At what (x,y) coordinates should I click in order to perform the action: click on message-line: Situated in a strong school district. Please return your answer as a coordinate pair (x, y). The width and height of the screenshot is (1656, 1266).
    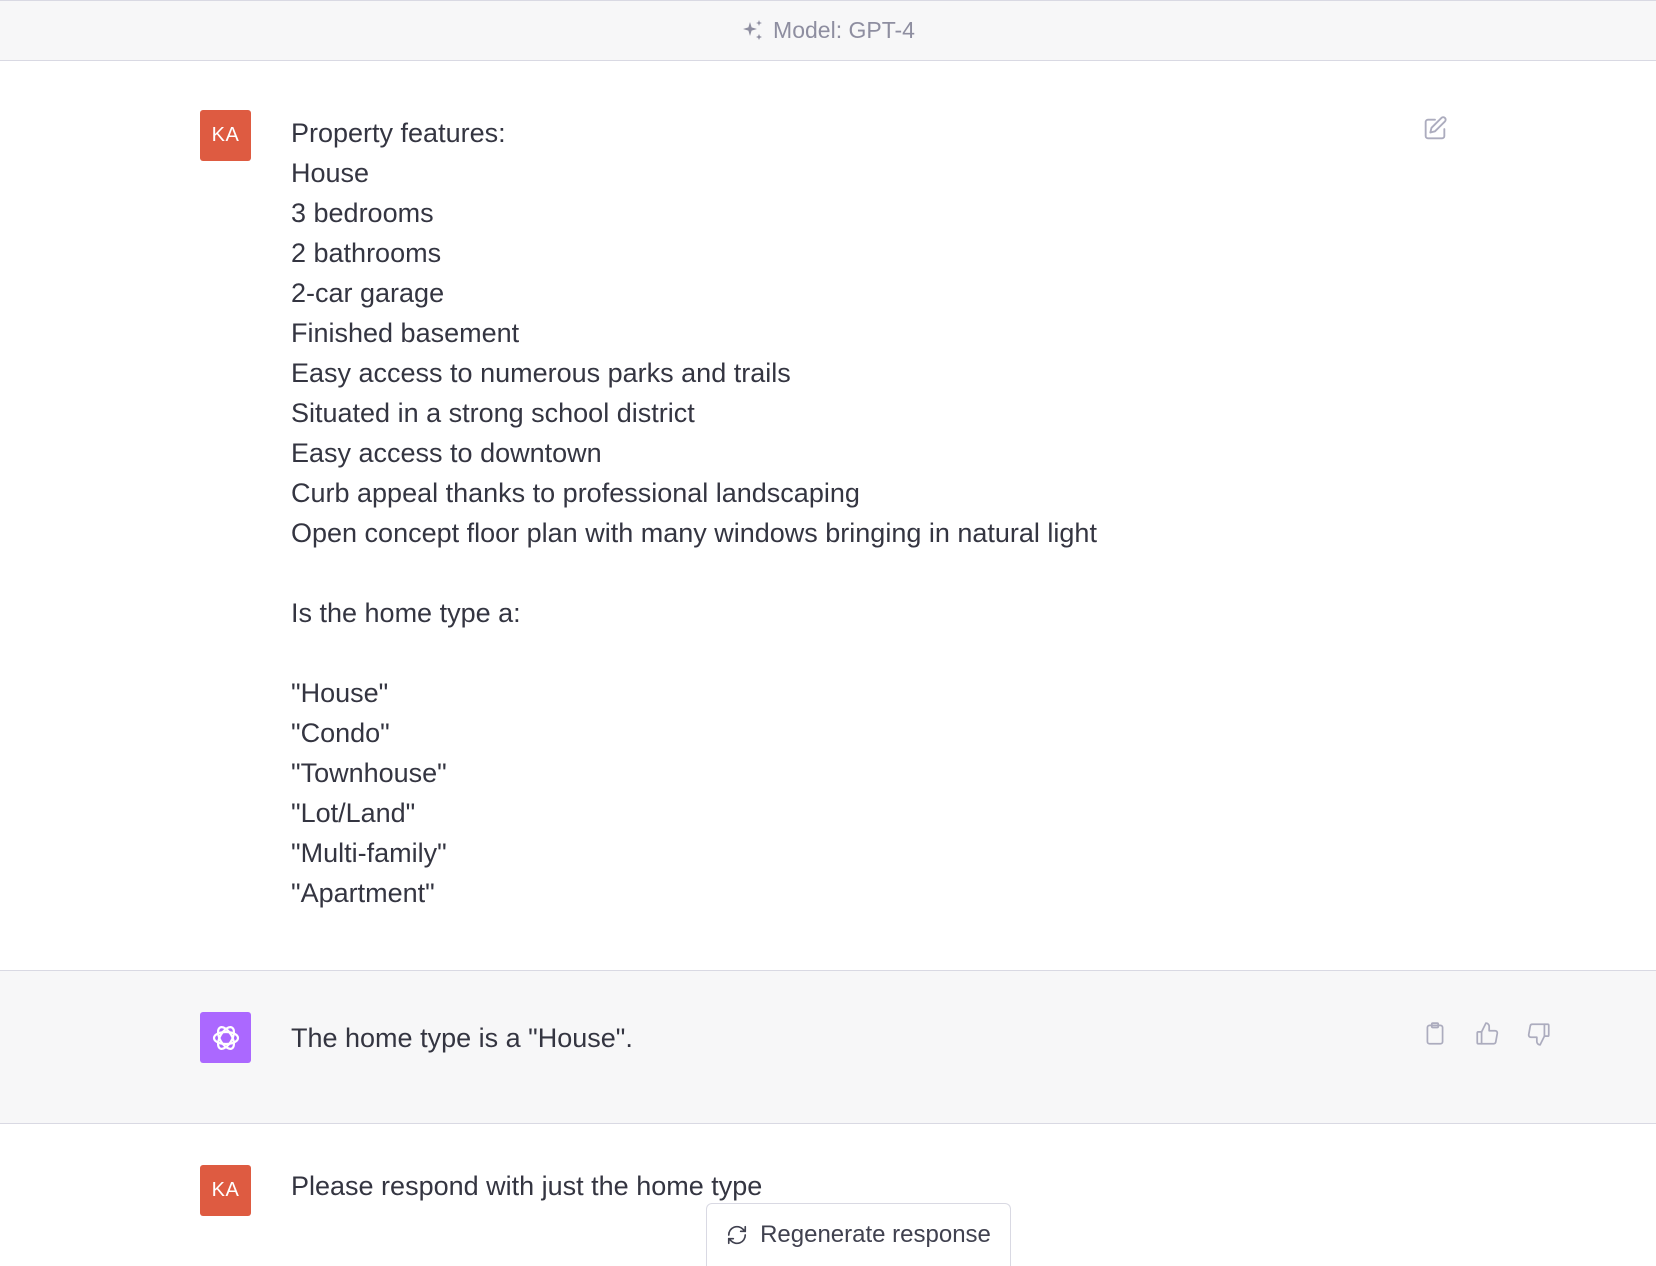
    Looking at the image, I should click on (493, 413).